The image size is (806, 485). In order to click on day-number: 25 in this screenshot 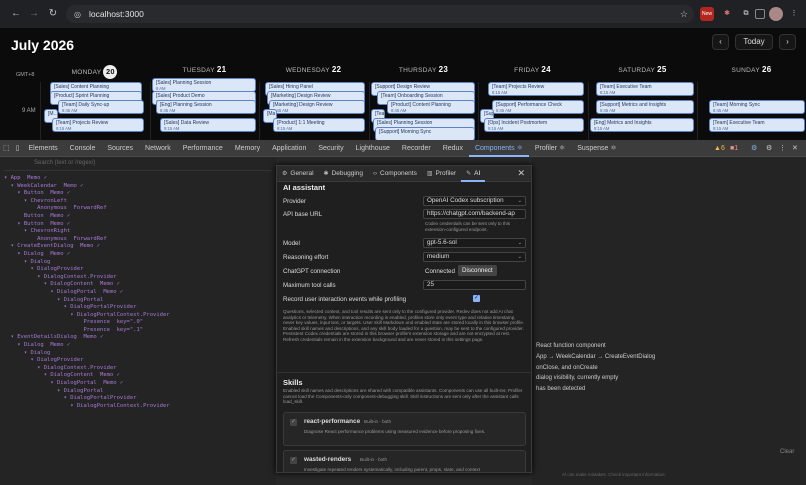, I will do `click(662, 69)`.